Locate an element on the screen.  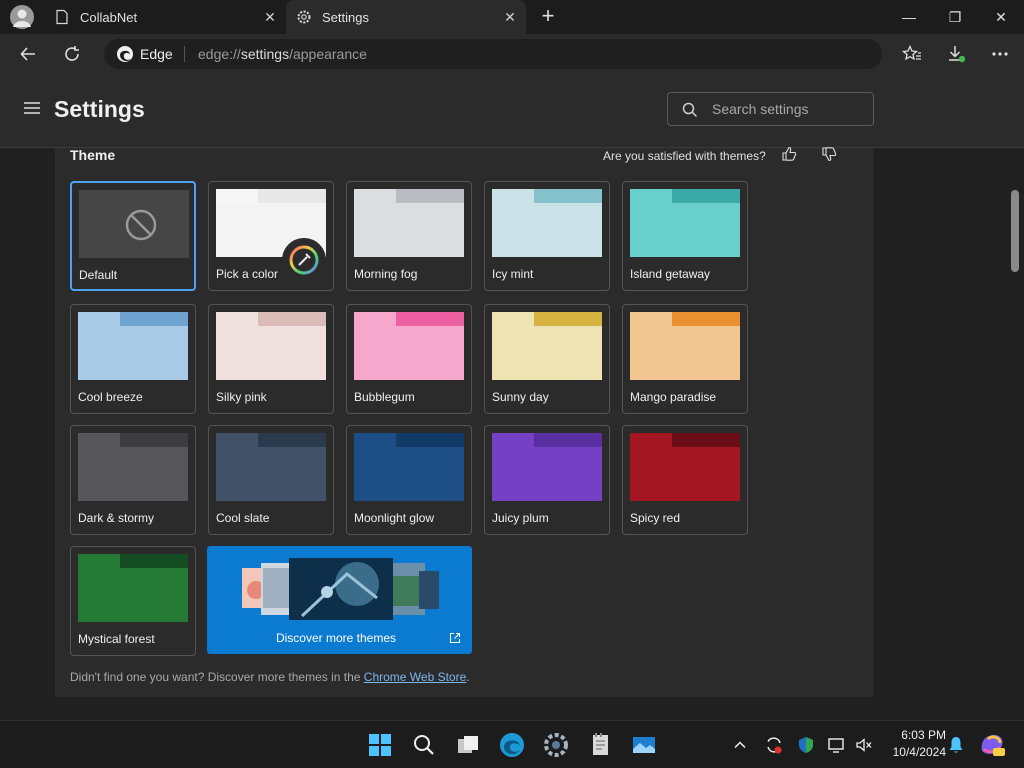
theme-tile: Mystical forest is located at coordinates (133, 601).